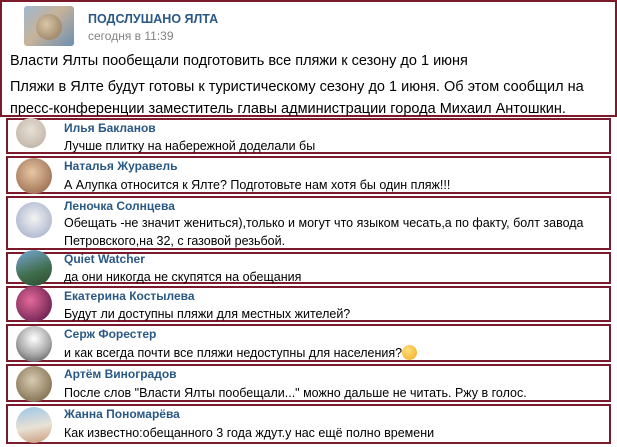  Describe the element at coordinates (183, 277) in the screenshot. I see `comment-text: да они никогда не скупятся на обещания` at that location.